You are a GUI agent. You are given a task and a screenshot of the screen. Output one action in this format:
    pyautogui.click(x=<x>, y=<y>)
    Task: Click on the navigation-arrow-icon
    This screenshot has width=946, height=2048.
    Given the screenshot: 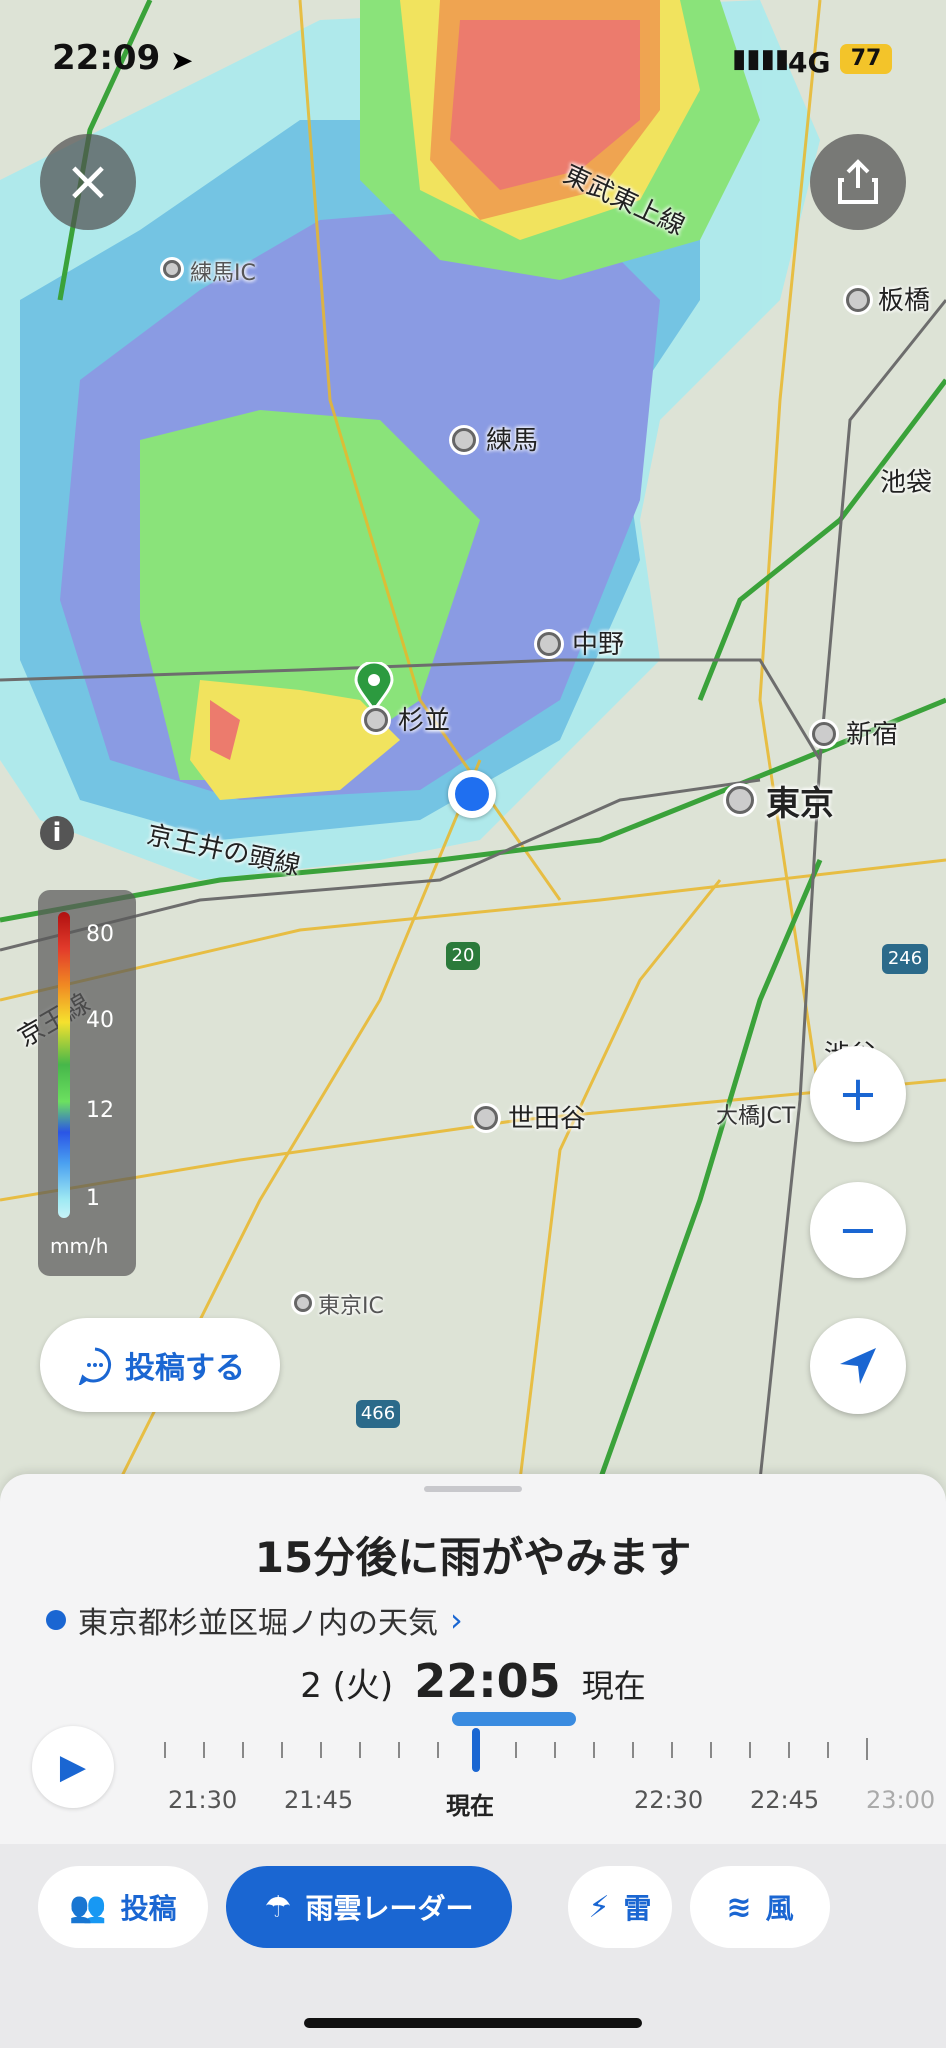 What is the action you would take?
    pyautogui.click(x=858, y=1366)
    